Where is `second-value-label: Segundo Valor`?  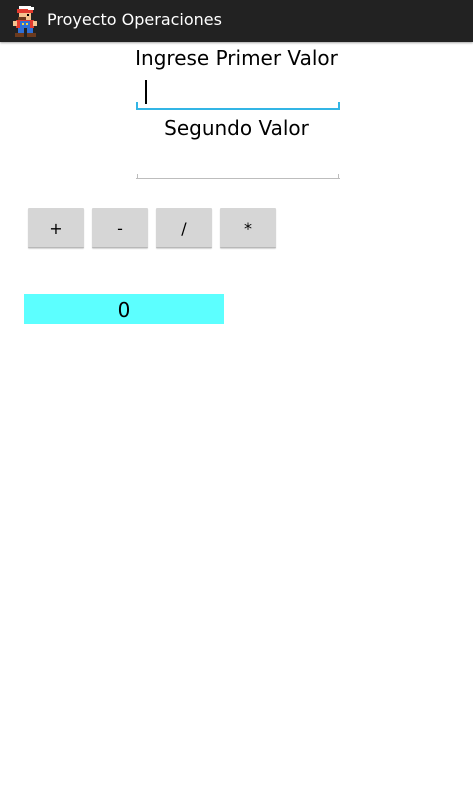 second-value-label: Segundo Valor is located at coordinates (236, 128).